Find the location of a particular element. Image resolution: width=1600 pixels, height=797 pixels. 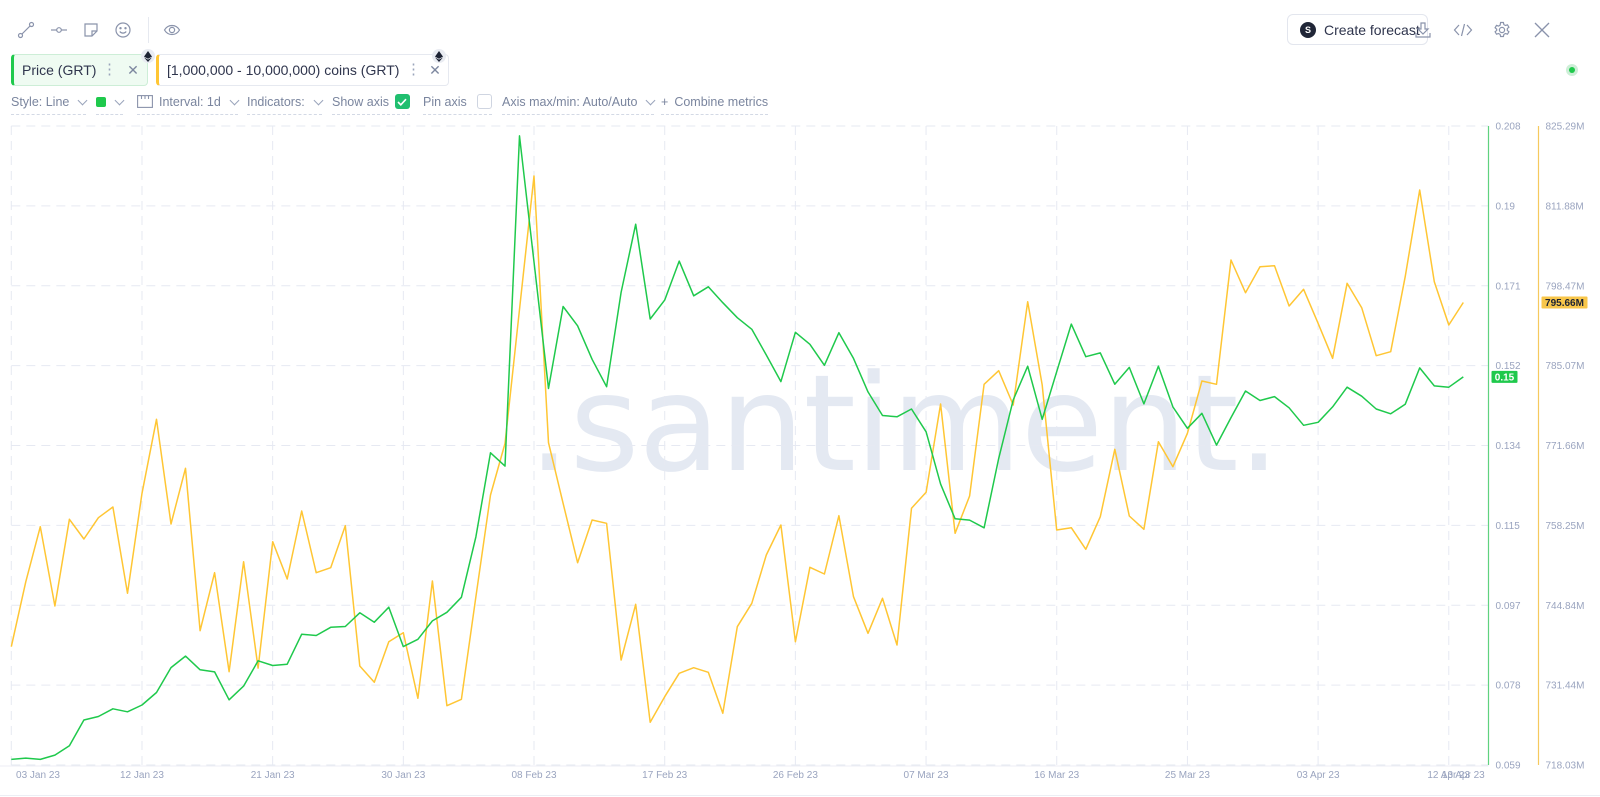

coins-tick-label: 771.66M is located at coordinates (1565, 446).